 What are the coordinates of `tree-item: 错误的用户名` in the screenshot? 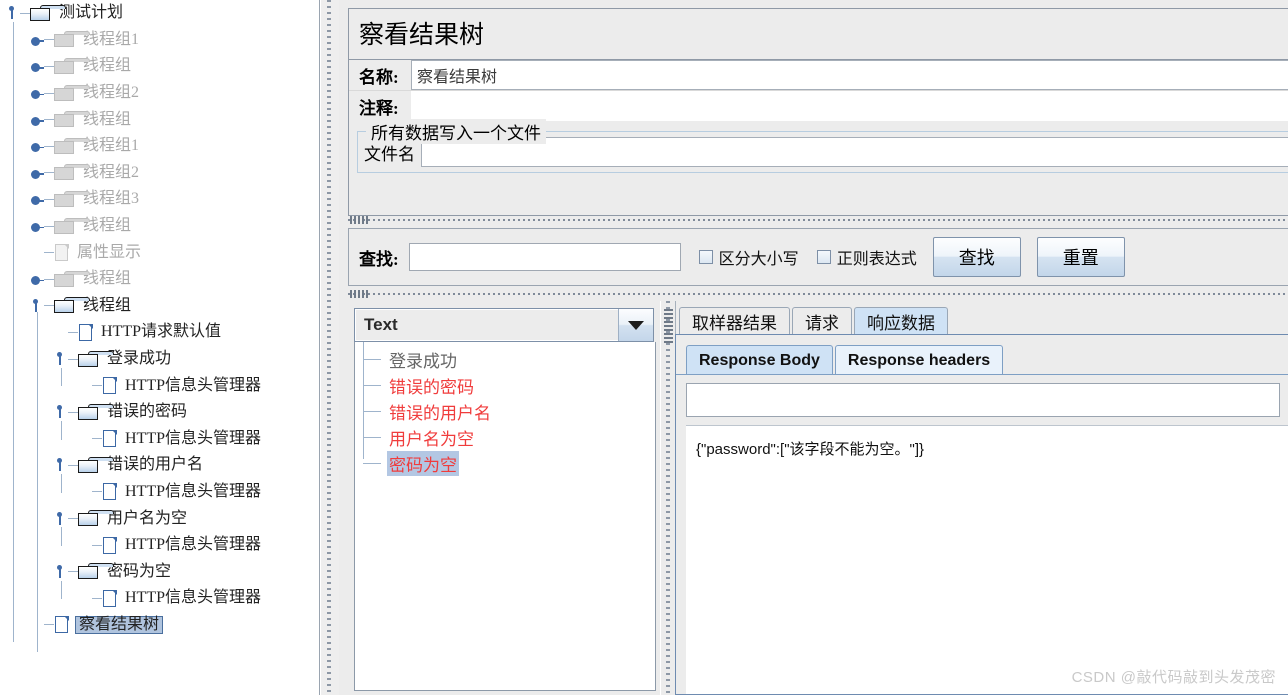 It's located at (159, 465).